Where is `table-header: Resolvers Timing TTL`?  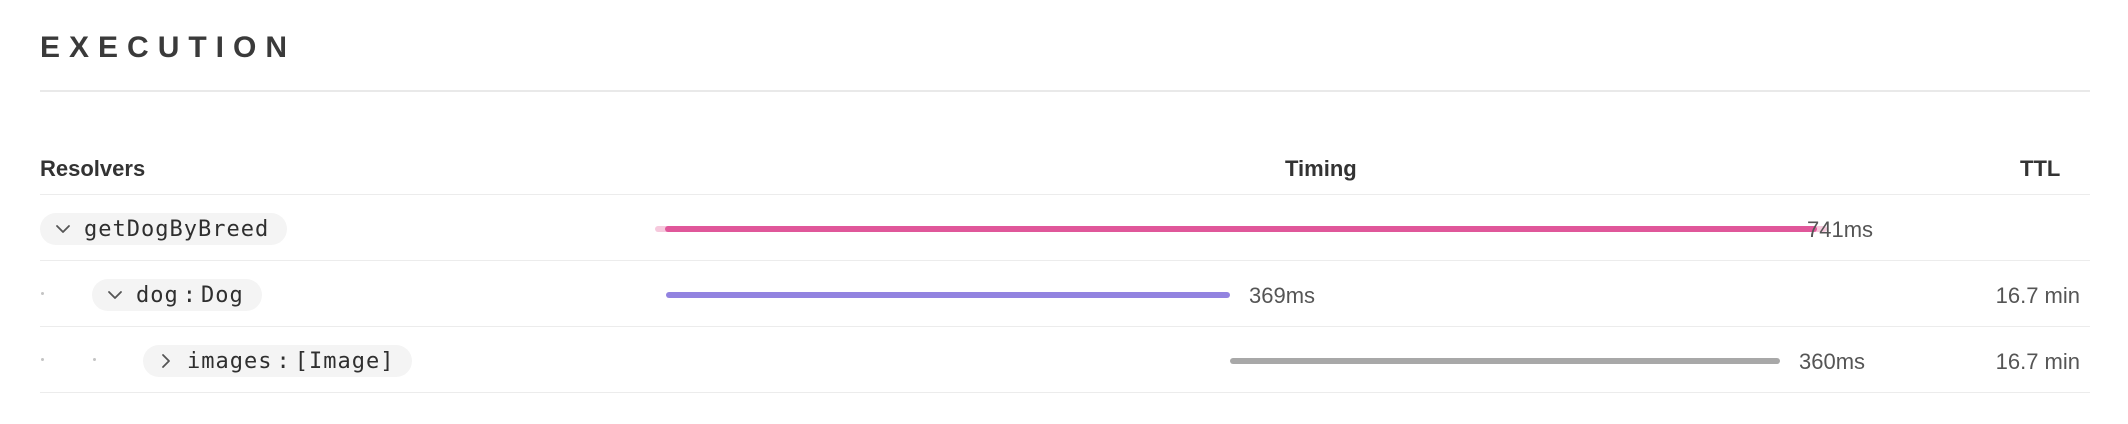
table-header: Resolvers Timing TTL is located at coordinates (1065, 172).